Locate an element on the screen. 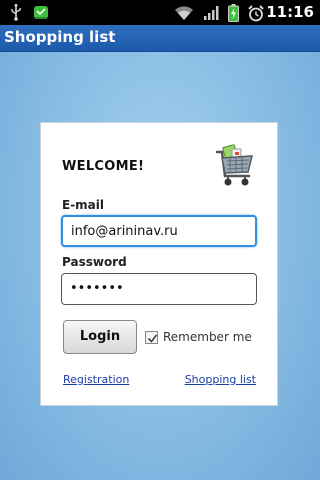 This screenshot has height=480, width=320. remember-me-label: Remember me is located at coordinates (207, 337).